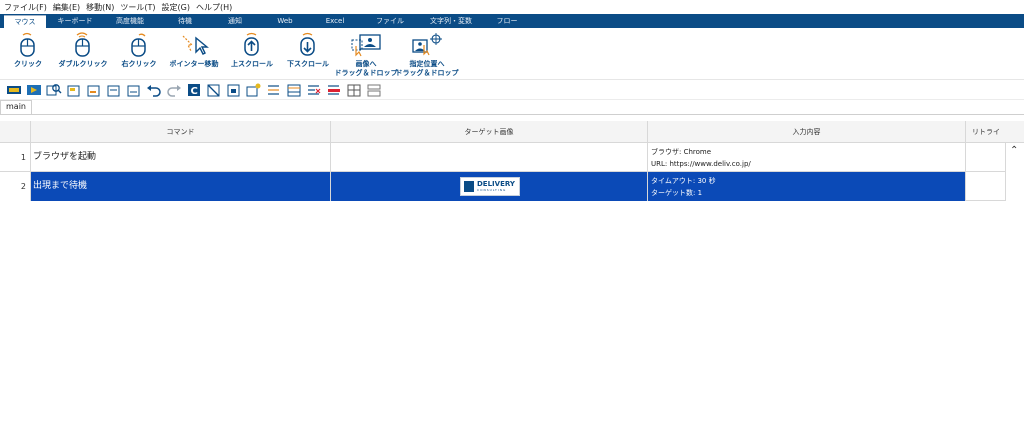  Describe the element at coordinates (677, 193) in the screenshot. I see `input-line-2: ターゲット数: 1` at that location.